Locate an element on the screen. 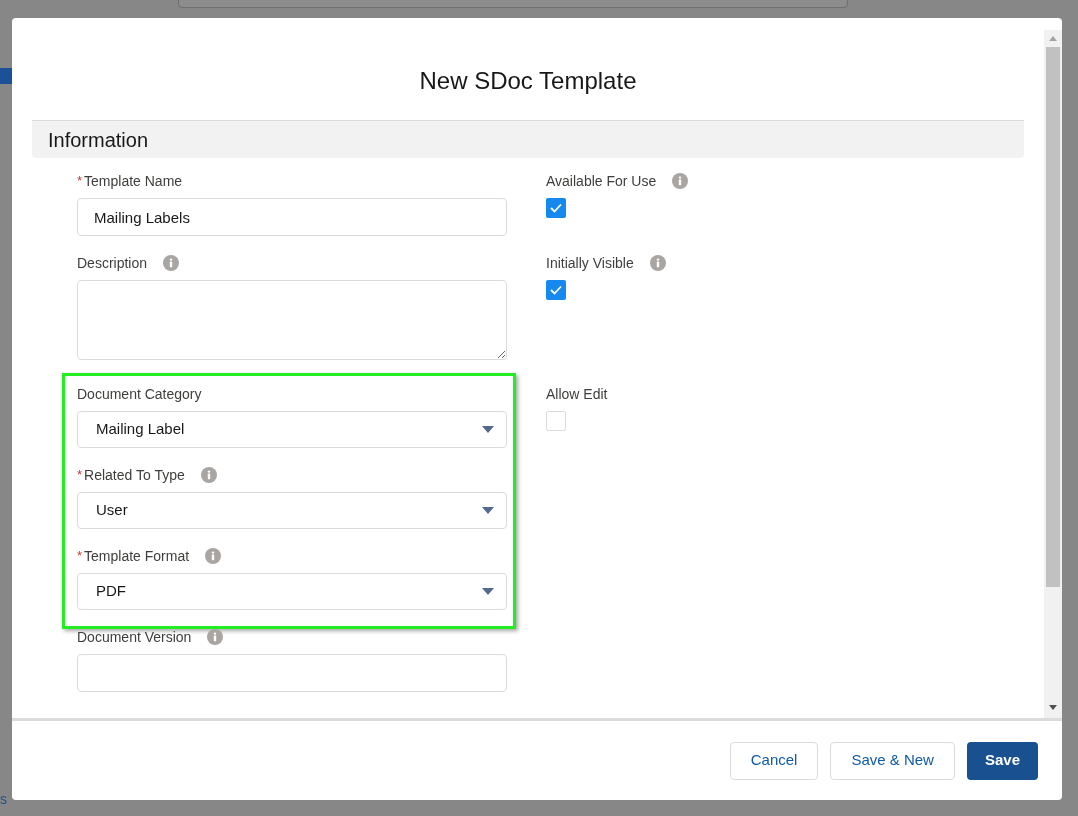  modal-title: New SDoc Template is located at coordinates (528, 81).